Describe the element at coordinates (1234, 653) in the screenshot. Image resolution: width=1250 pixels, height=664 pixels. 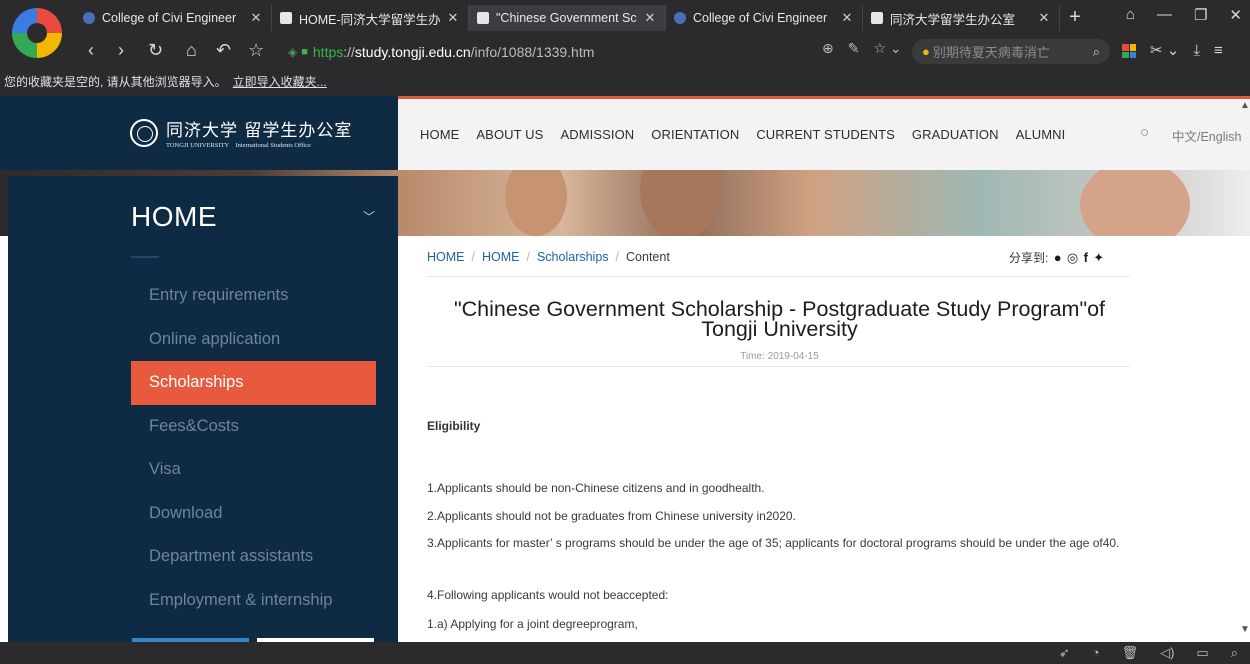
I see `zoom-search-icon: ⌕` at that location.